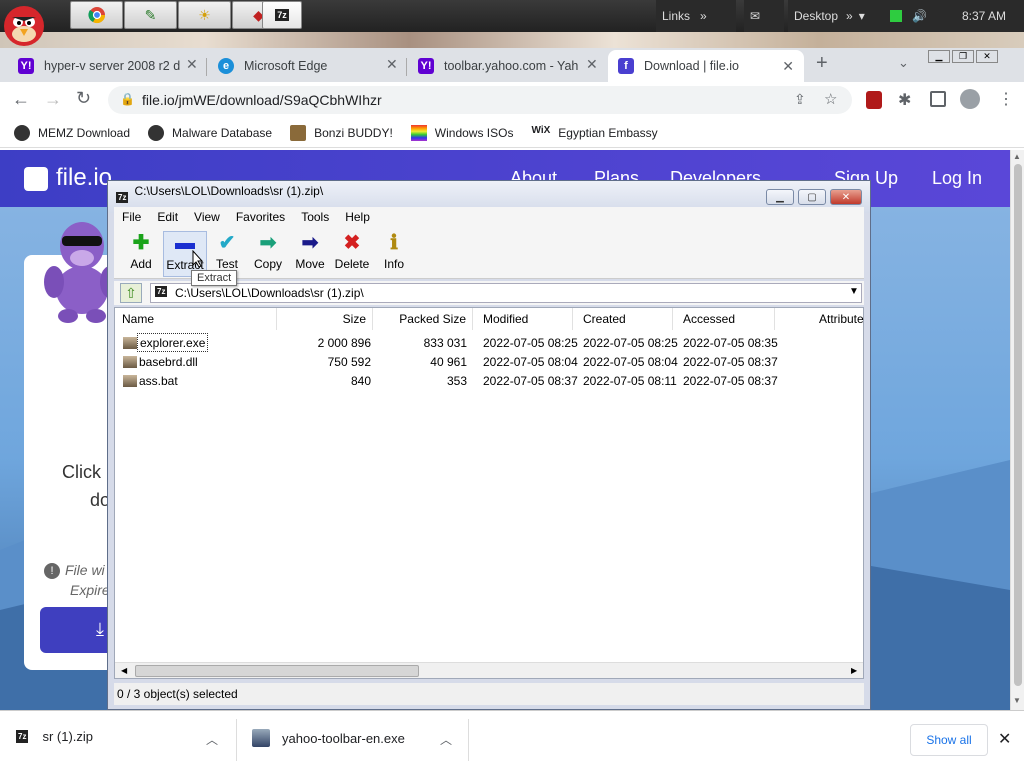 This screenshot has height=768, width=1024. I want to click on extensions-puzzle-icon: ✱, so click(904, 100).